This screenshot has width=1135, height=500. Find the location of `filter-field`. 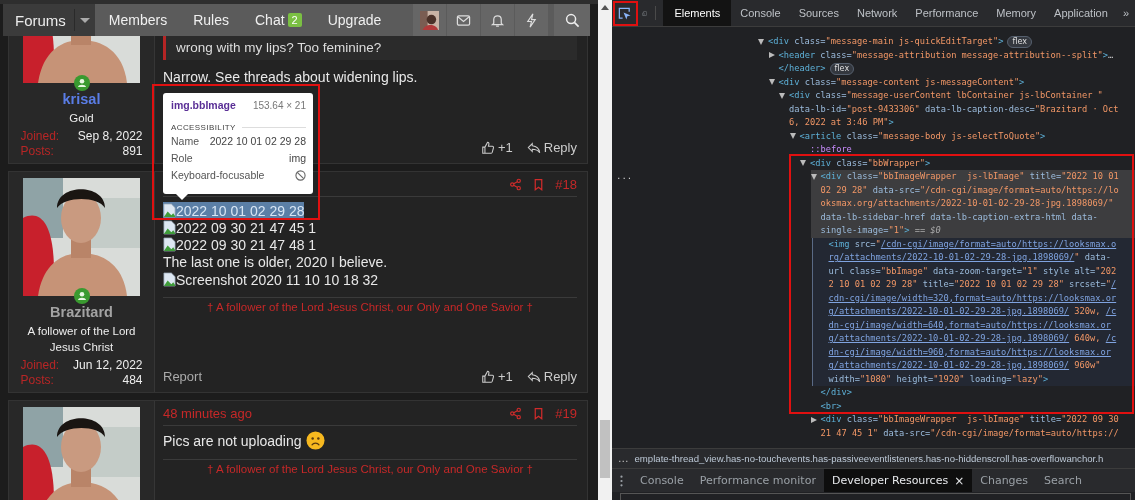

filter-field is located at coordinates (875, 496).